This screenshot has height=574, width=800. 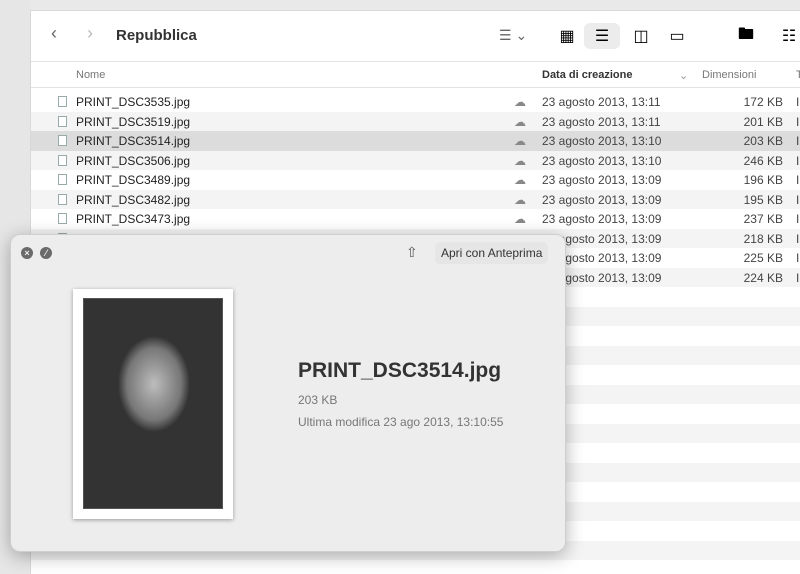 I want to click on sort-chevron-icon: ⌄, so click(x=684, y=76).